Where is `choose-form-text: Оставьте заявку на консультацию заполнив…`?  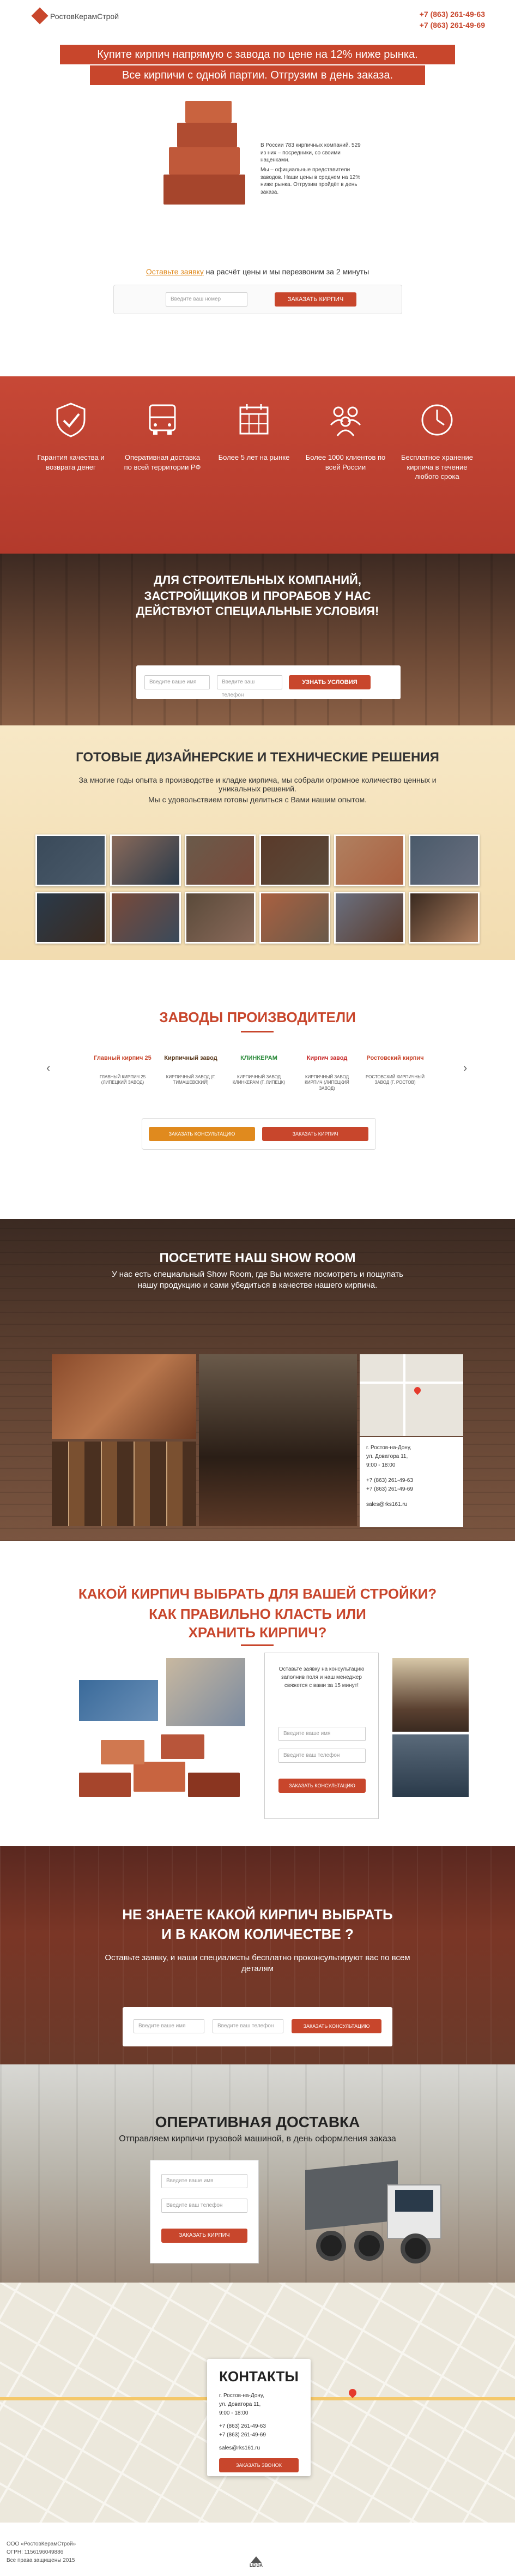 choose-form-text: Оставьте заявку на консультацию заполнив… is located at coordinates (322, 1678).